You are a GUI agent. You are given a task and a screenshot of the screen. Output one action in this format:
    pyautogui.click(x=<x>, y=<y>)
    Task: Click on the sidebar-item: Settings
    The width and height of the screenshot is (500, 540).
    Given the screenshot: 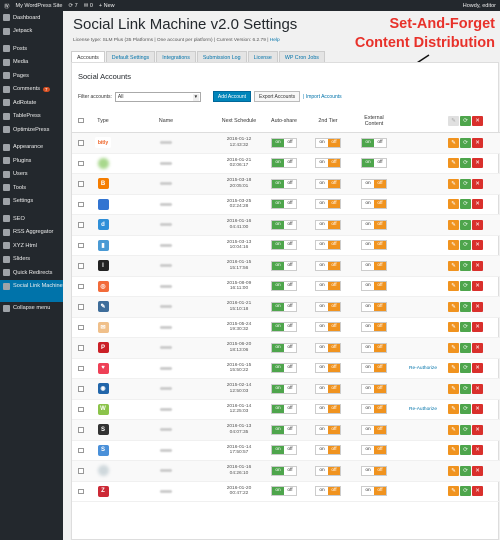 What is the action you would take?
    pyautogui.click(x=31, y=202)
    